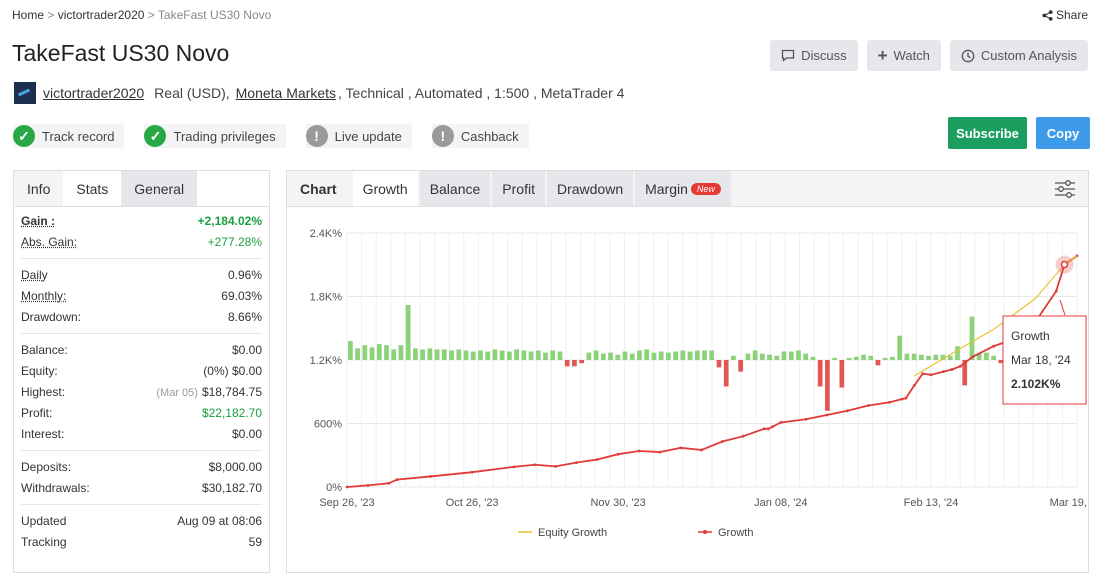 This screenshot has width=1102, height=583. I want to click on badge-label: Track record, so click(78, 136).